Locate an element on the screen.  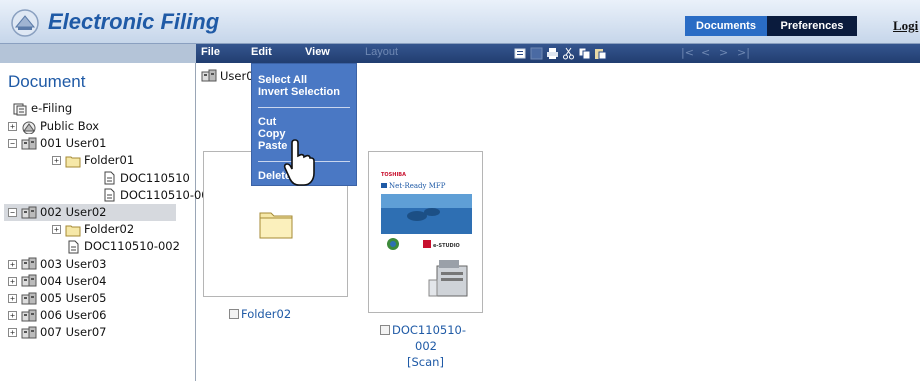
tree-title: Document is located at coordinates (47, 81).